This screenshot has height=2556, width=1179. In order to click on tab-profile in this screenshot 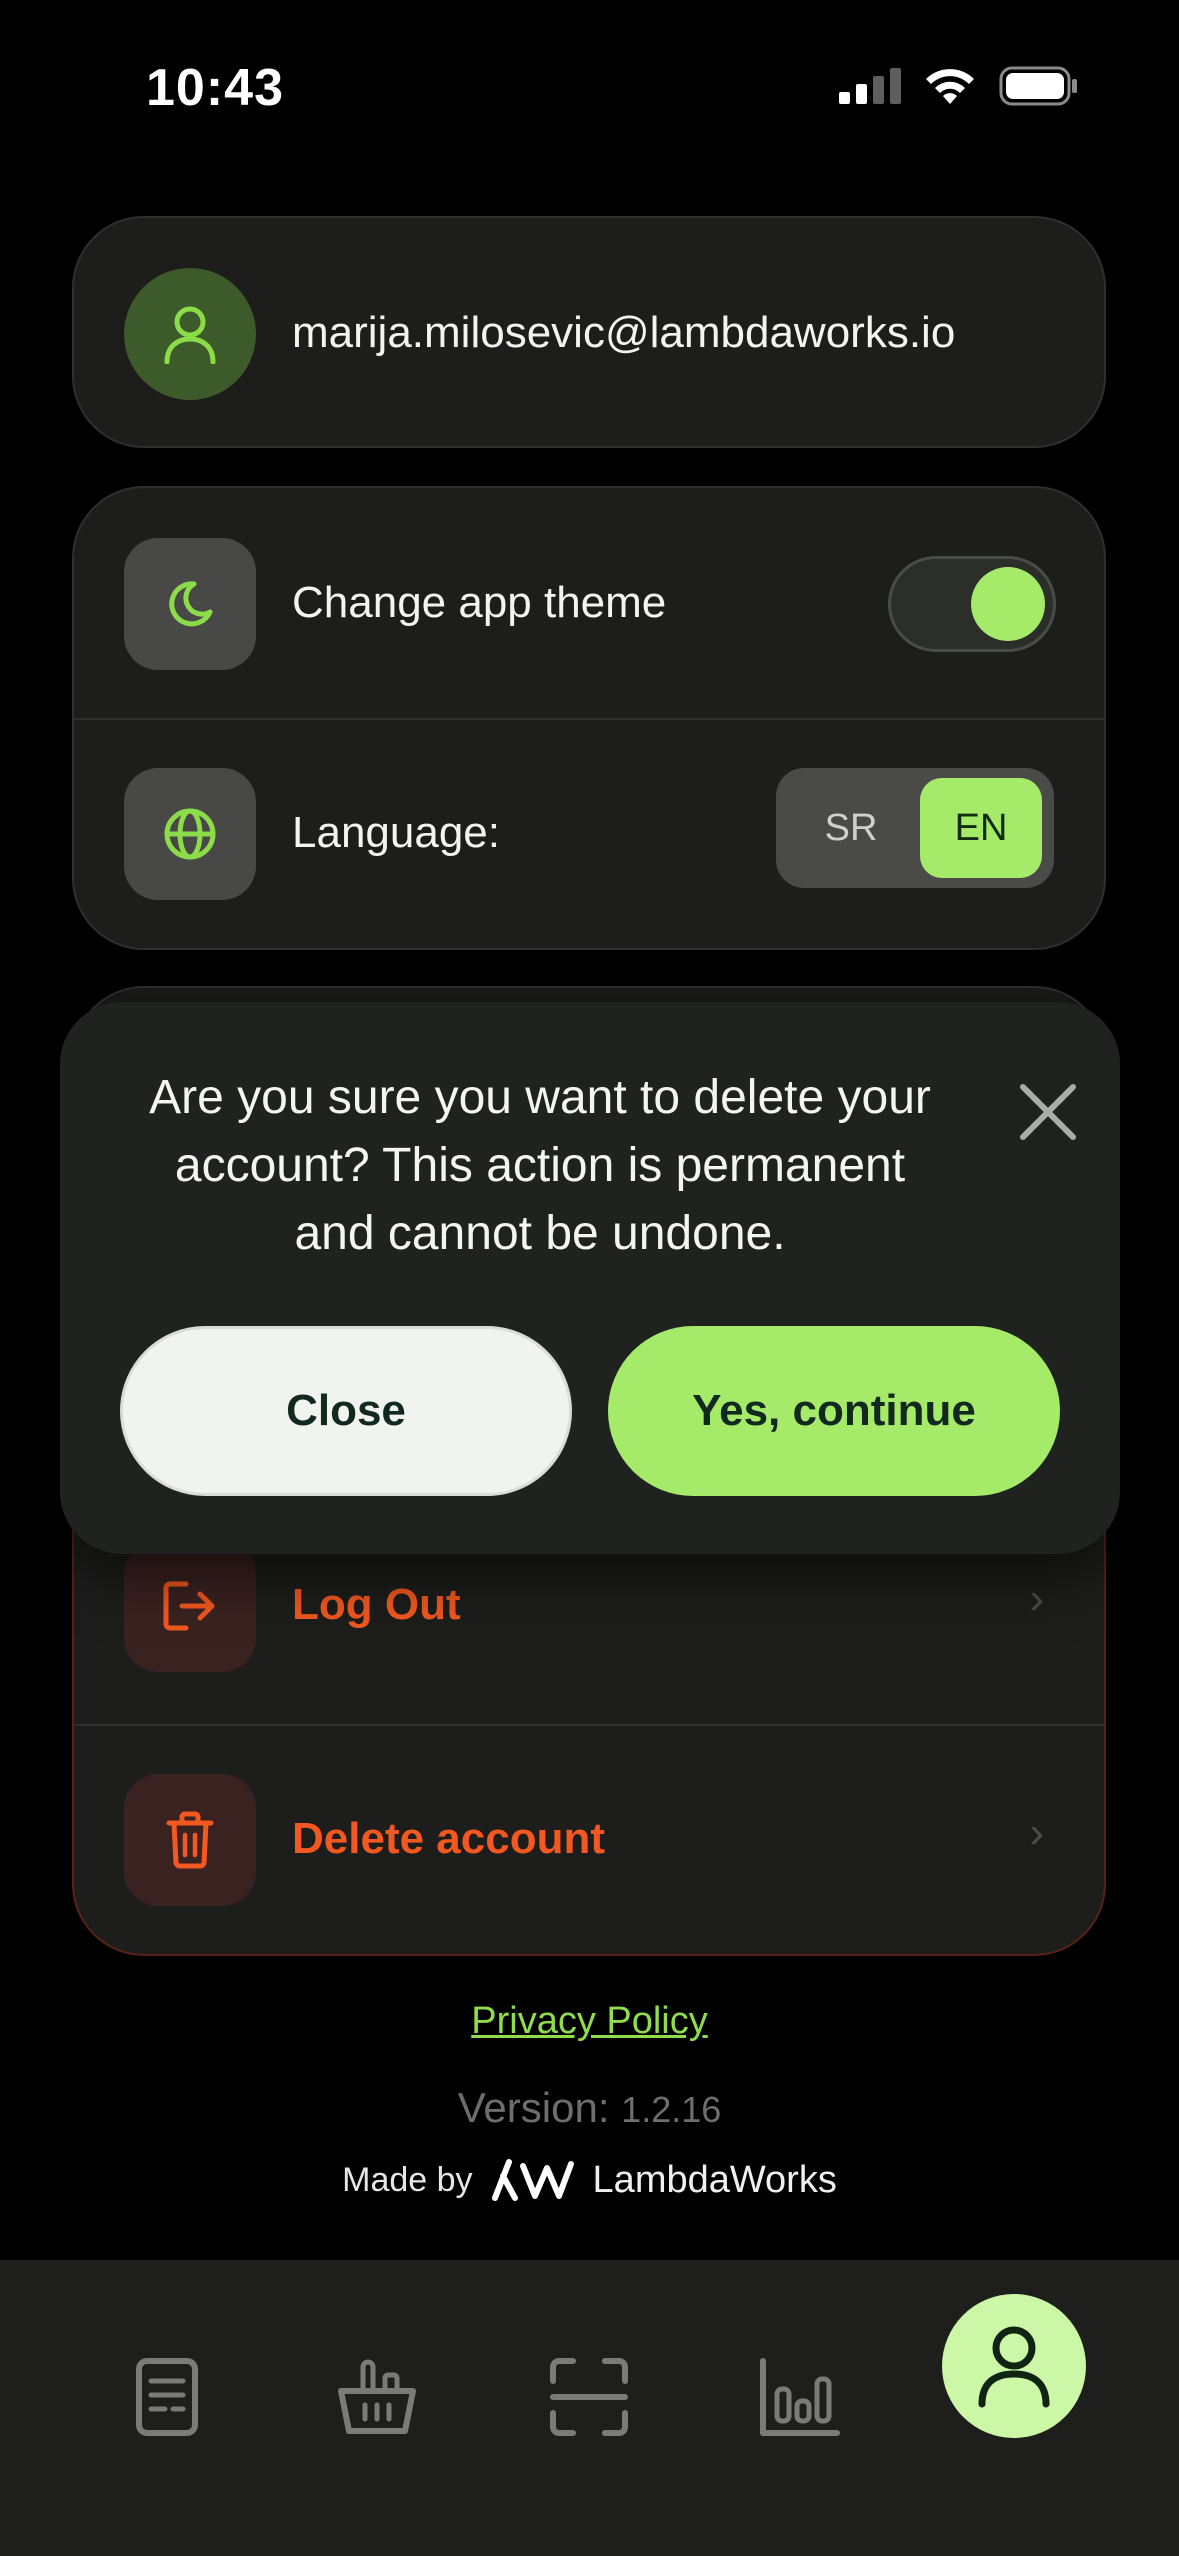, I will do `click(1014, 2366)`.